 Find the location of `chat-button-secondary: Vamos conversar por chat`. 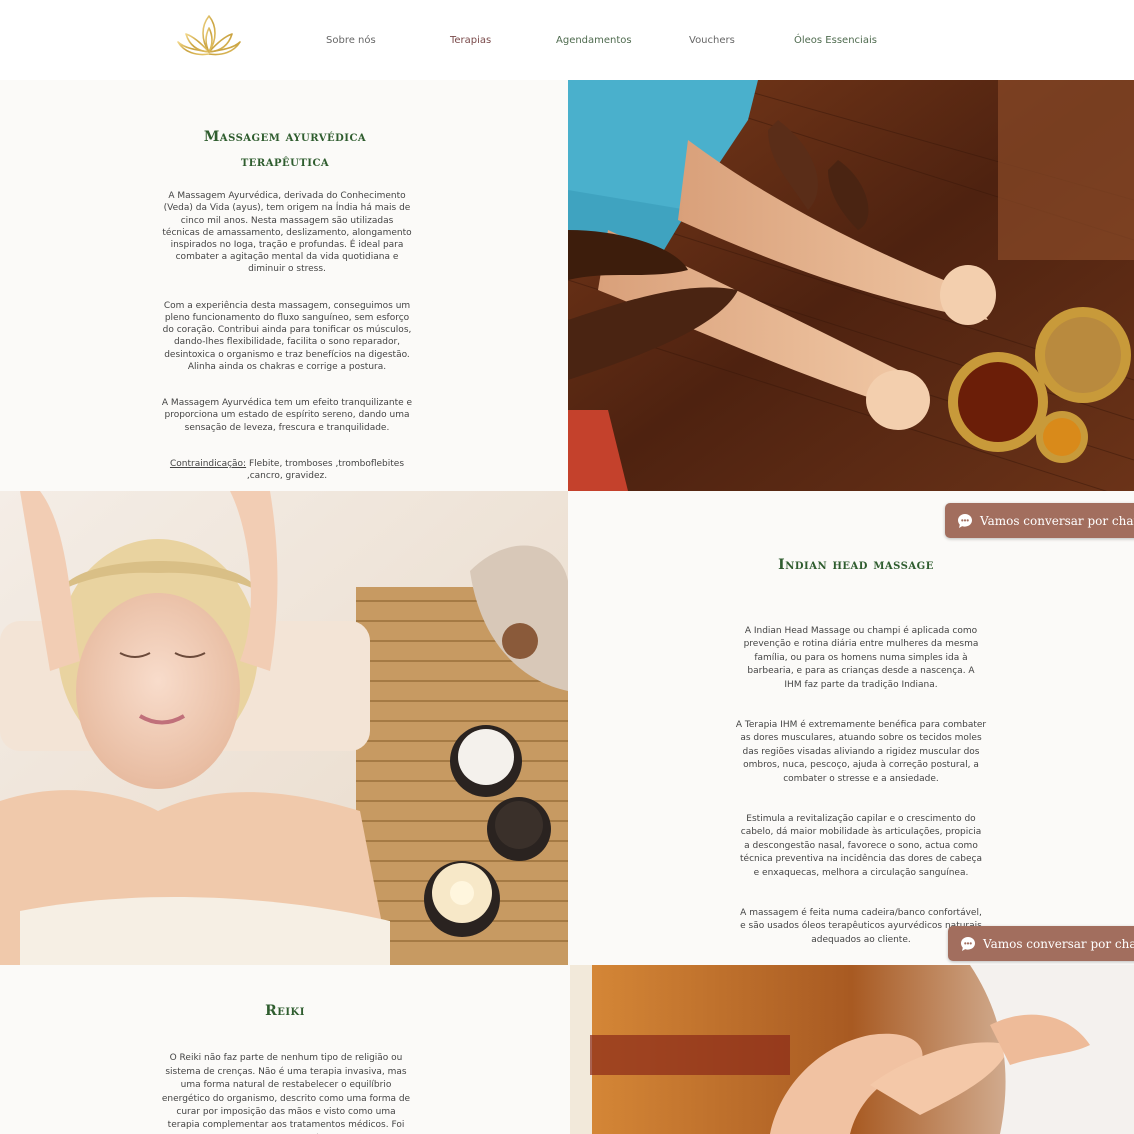

chat-button-secondary: Vamos conversar por chat is located at coordinates (1041, 943).